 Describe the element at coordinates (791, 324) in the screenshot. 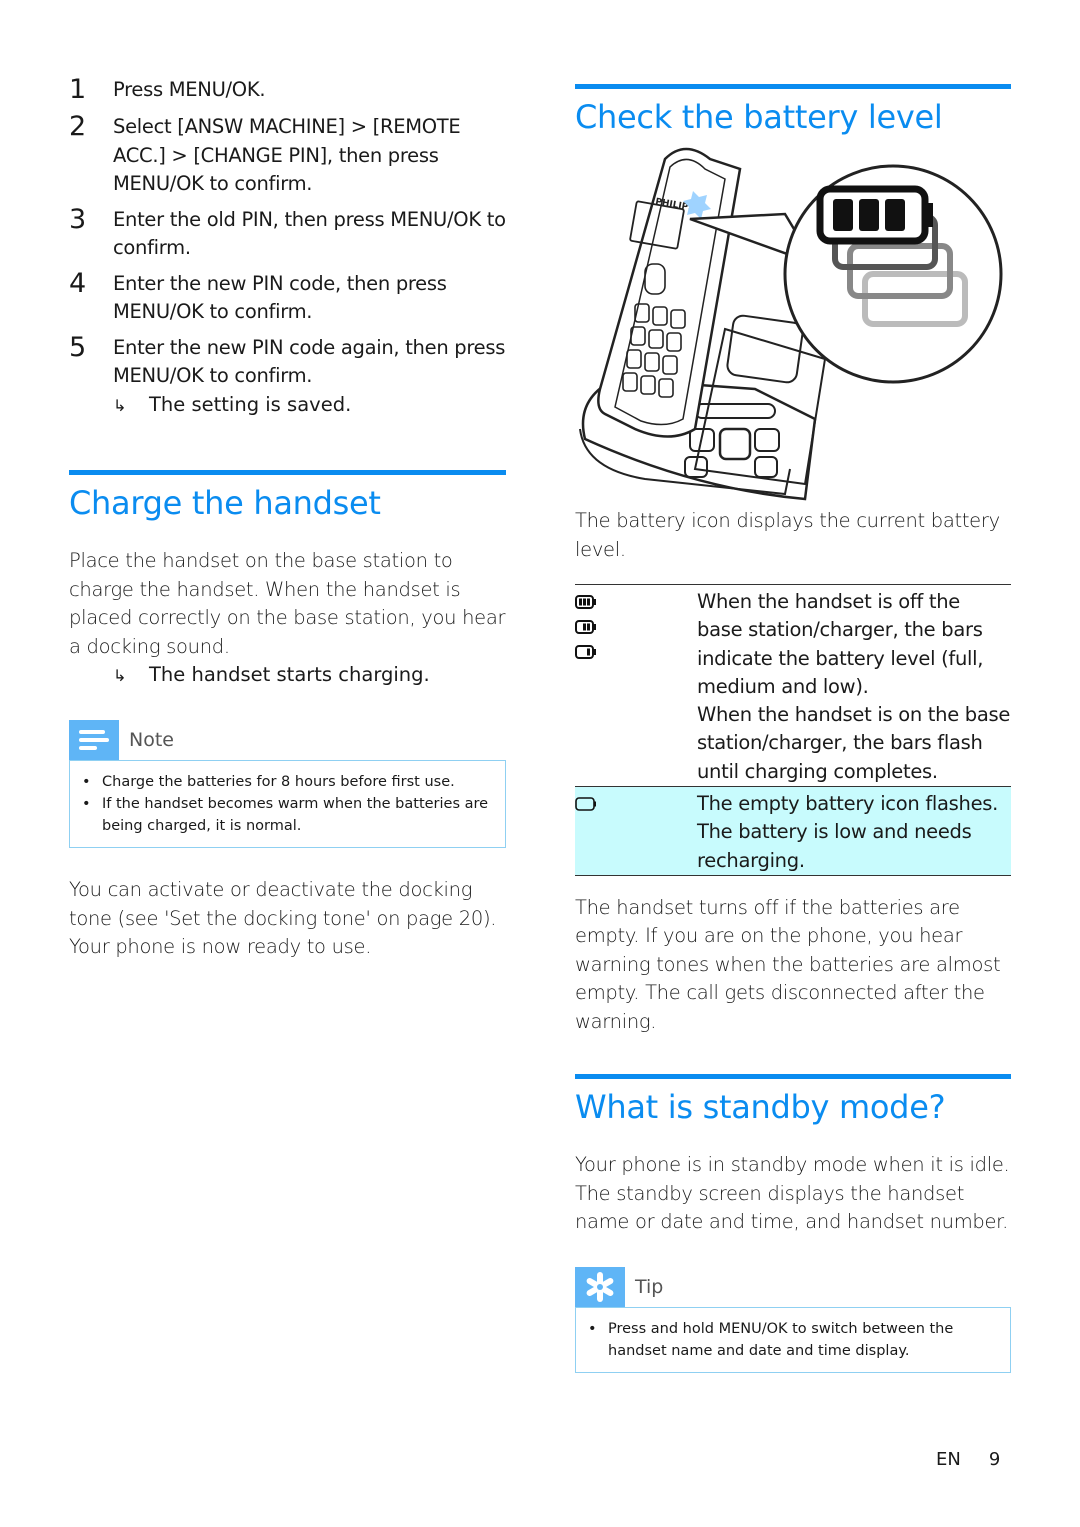

I see `handset-illustration: PHILIPS` at that location.